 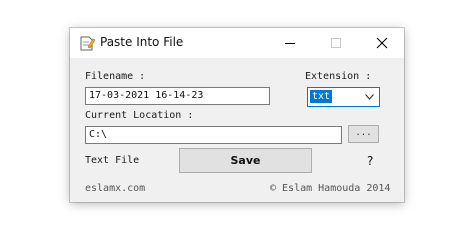 What do you see at coordinates (115, 188) in the screenshot?
I see `website-link: eslamx.com` at bounding box center [115, 188].